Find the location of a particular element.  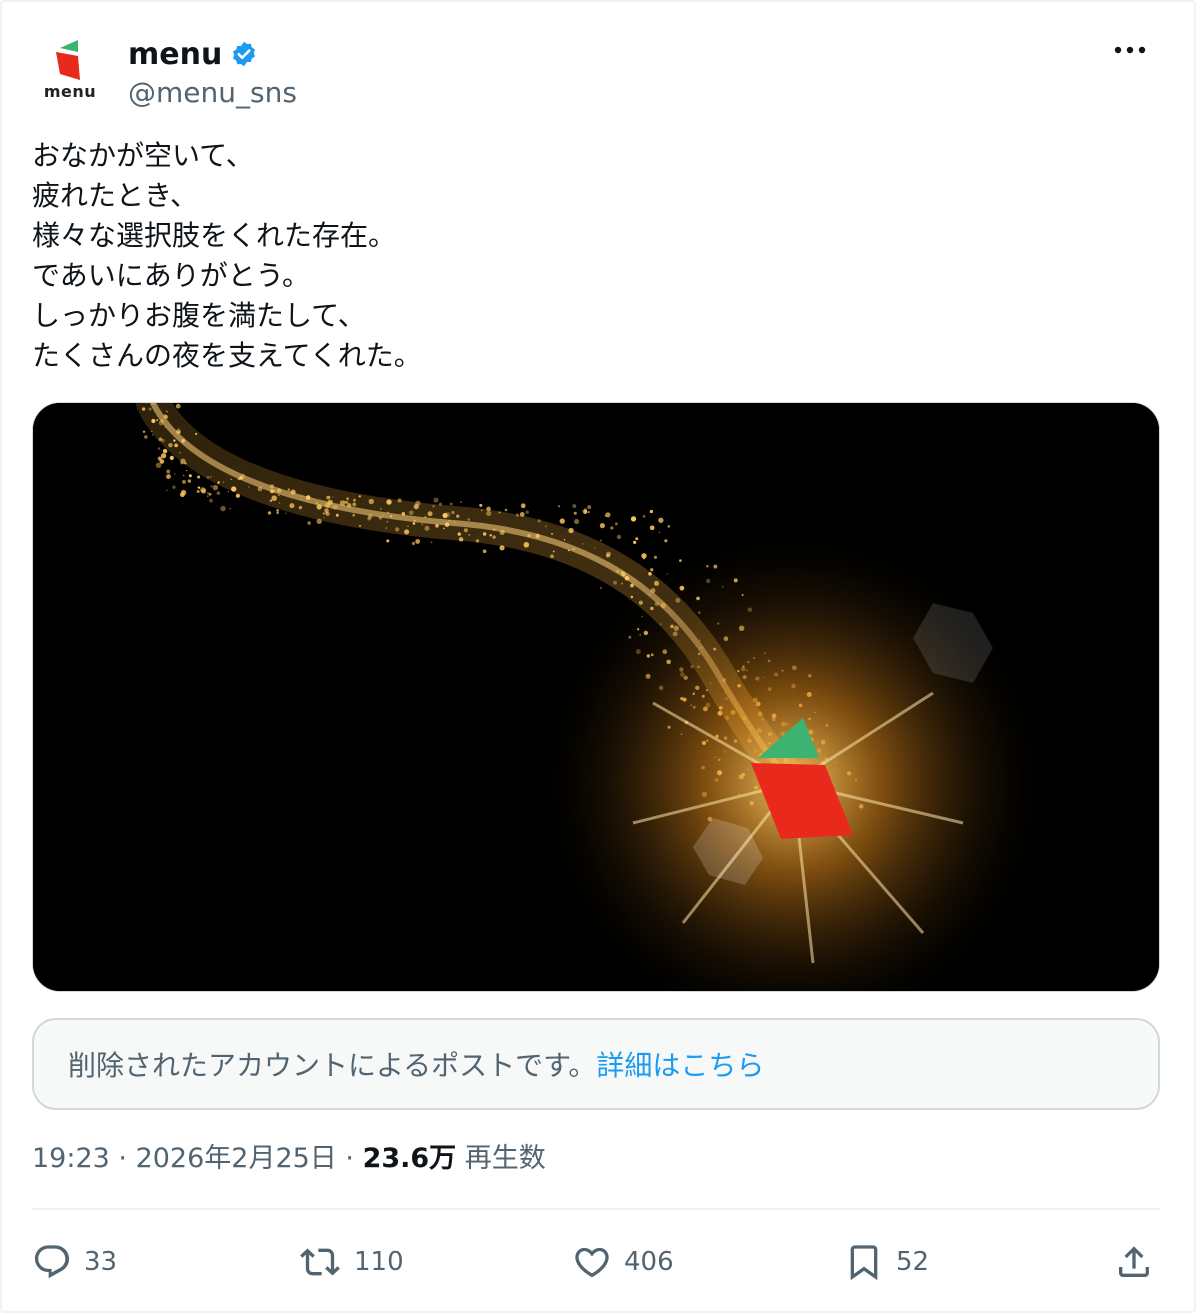

like-button: 406 is located at coordinates (623, 1262).